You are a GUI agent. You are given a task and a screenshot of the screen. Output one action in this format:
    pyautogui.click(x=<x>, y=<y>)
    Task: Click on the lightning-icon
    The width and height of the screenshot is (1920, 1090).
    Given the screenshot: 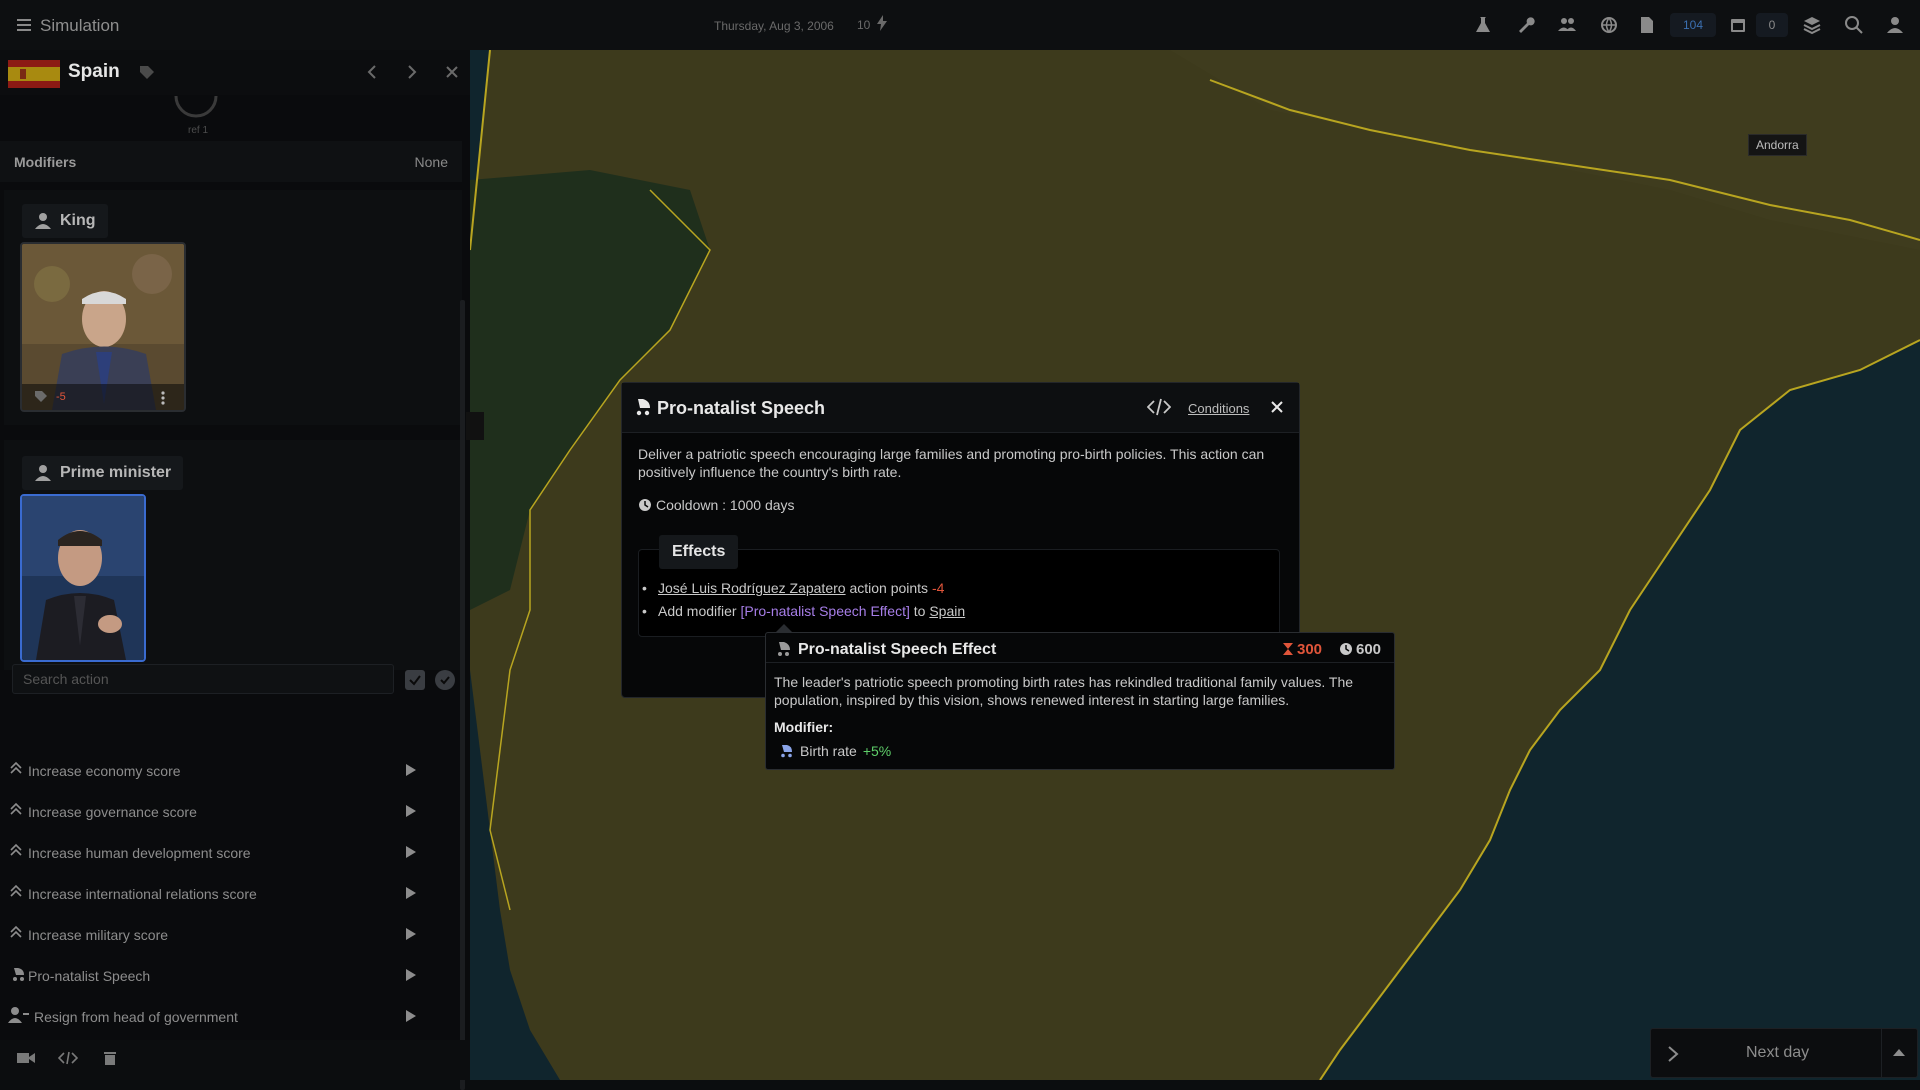 What is the action you would take?
    pyautogui.click(x=882, y=23)
    